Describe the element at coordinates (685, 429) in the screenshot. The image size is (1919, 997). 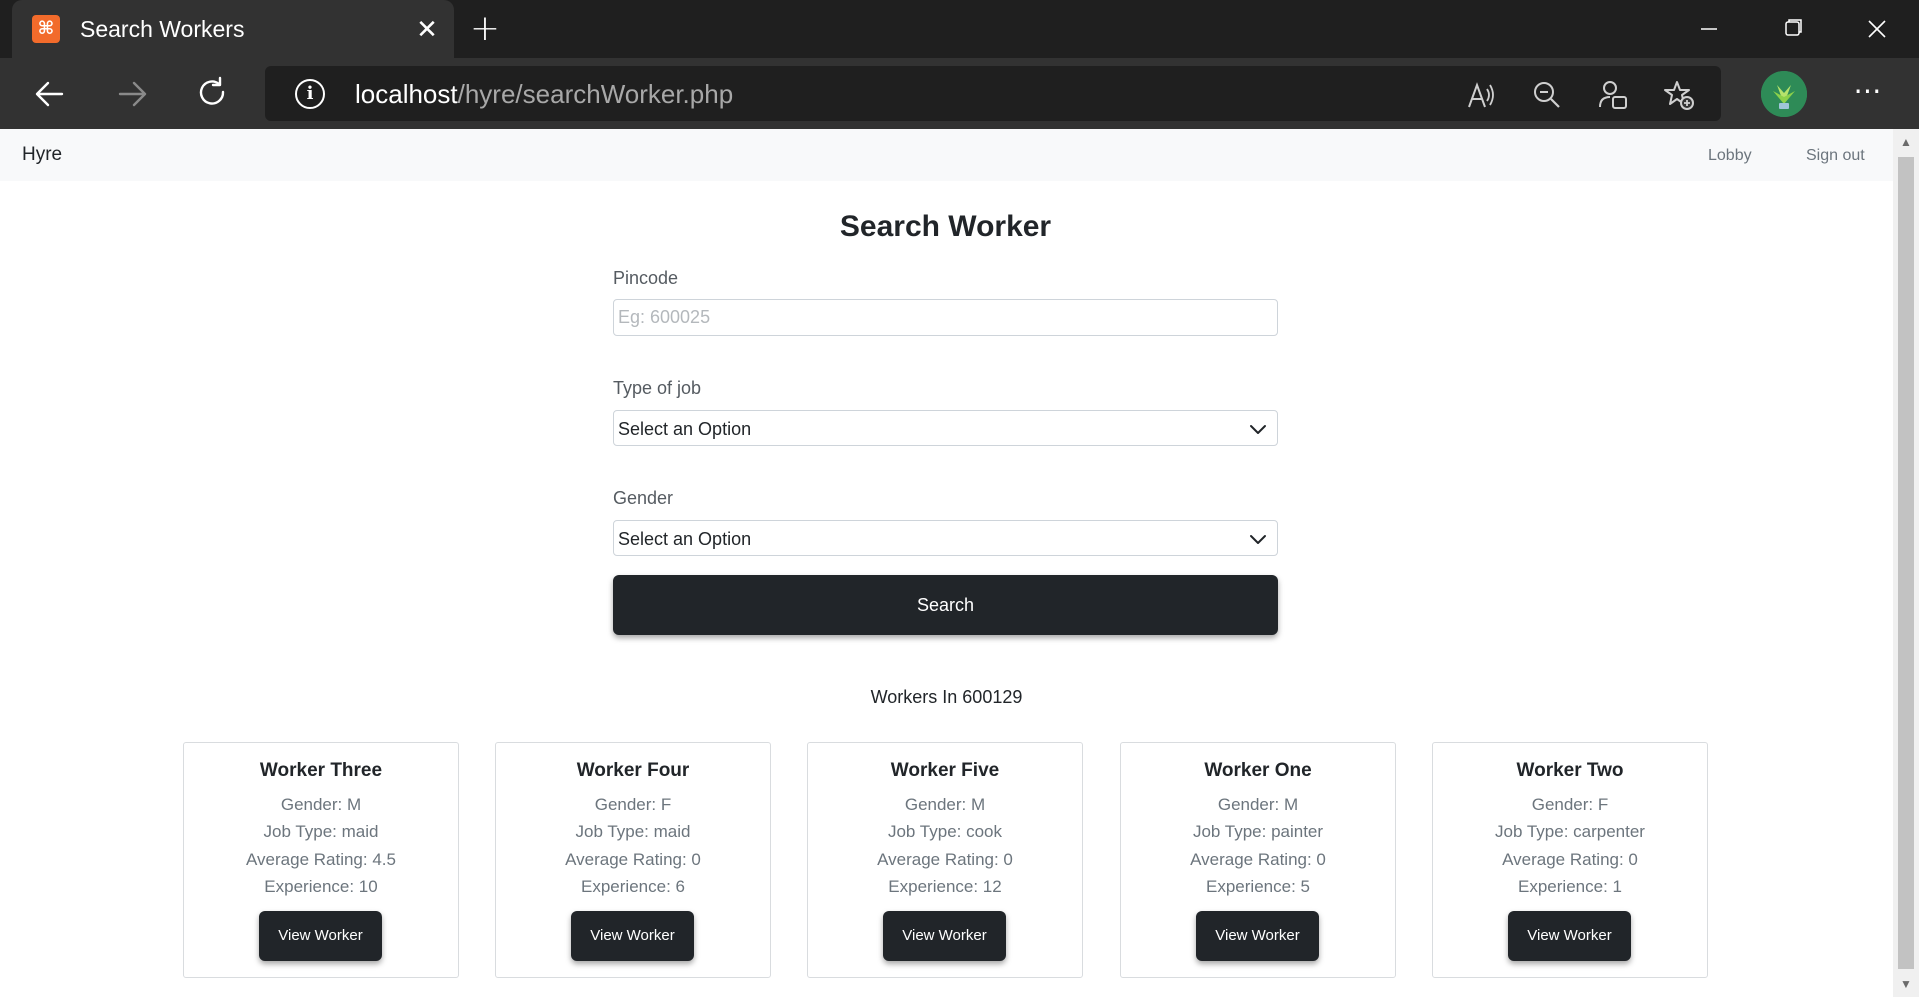
I see `job-type-value: Select an Option` at that location.